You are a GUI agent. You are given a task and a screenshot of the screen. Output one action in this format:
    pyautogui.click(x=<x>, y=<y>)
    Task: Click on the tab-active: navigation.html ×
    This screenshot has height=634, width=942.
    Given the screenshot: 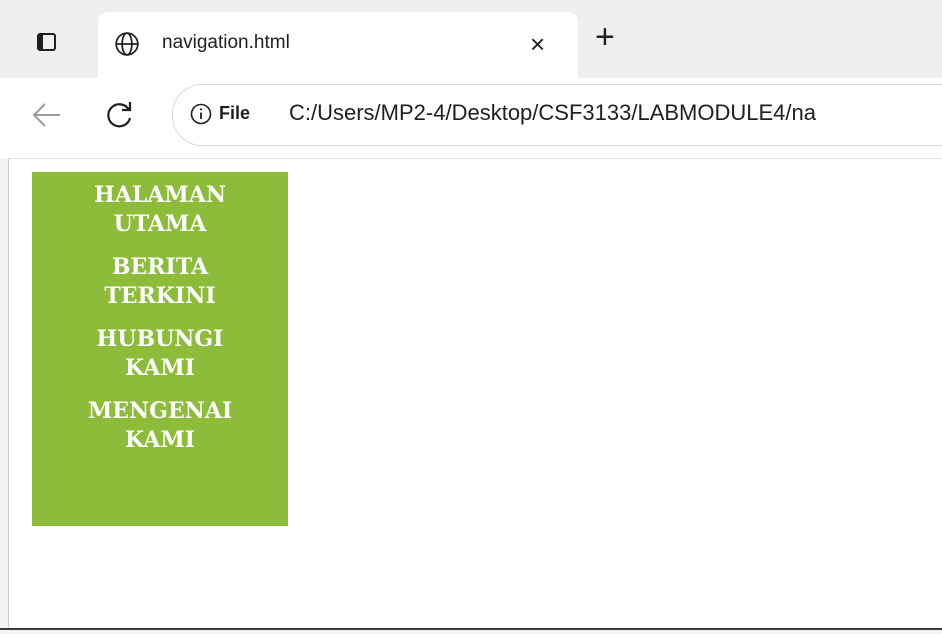 What is the action you would take?
    pyautogui.click(x=338, y=45)
    